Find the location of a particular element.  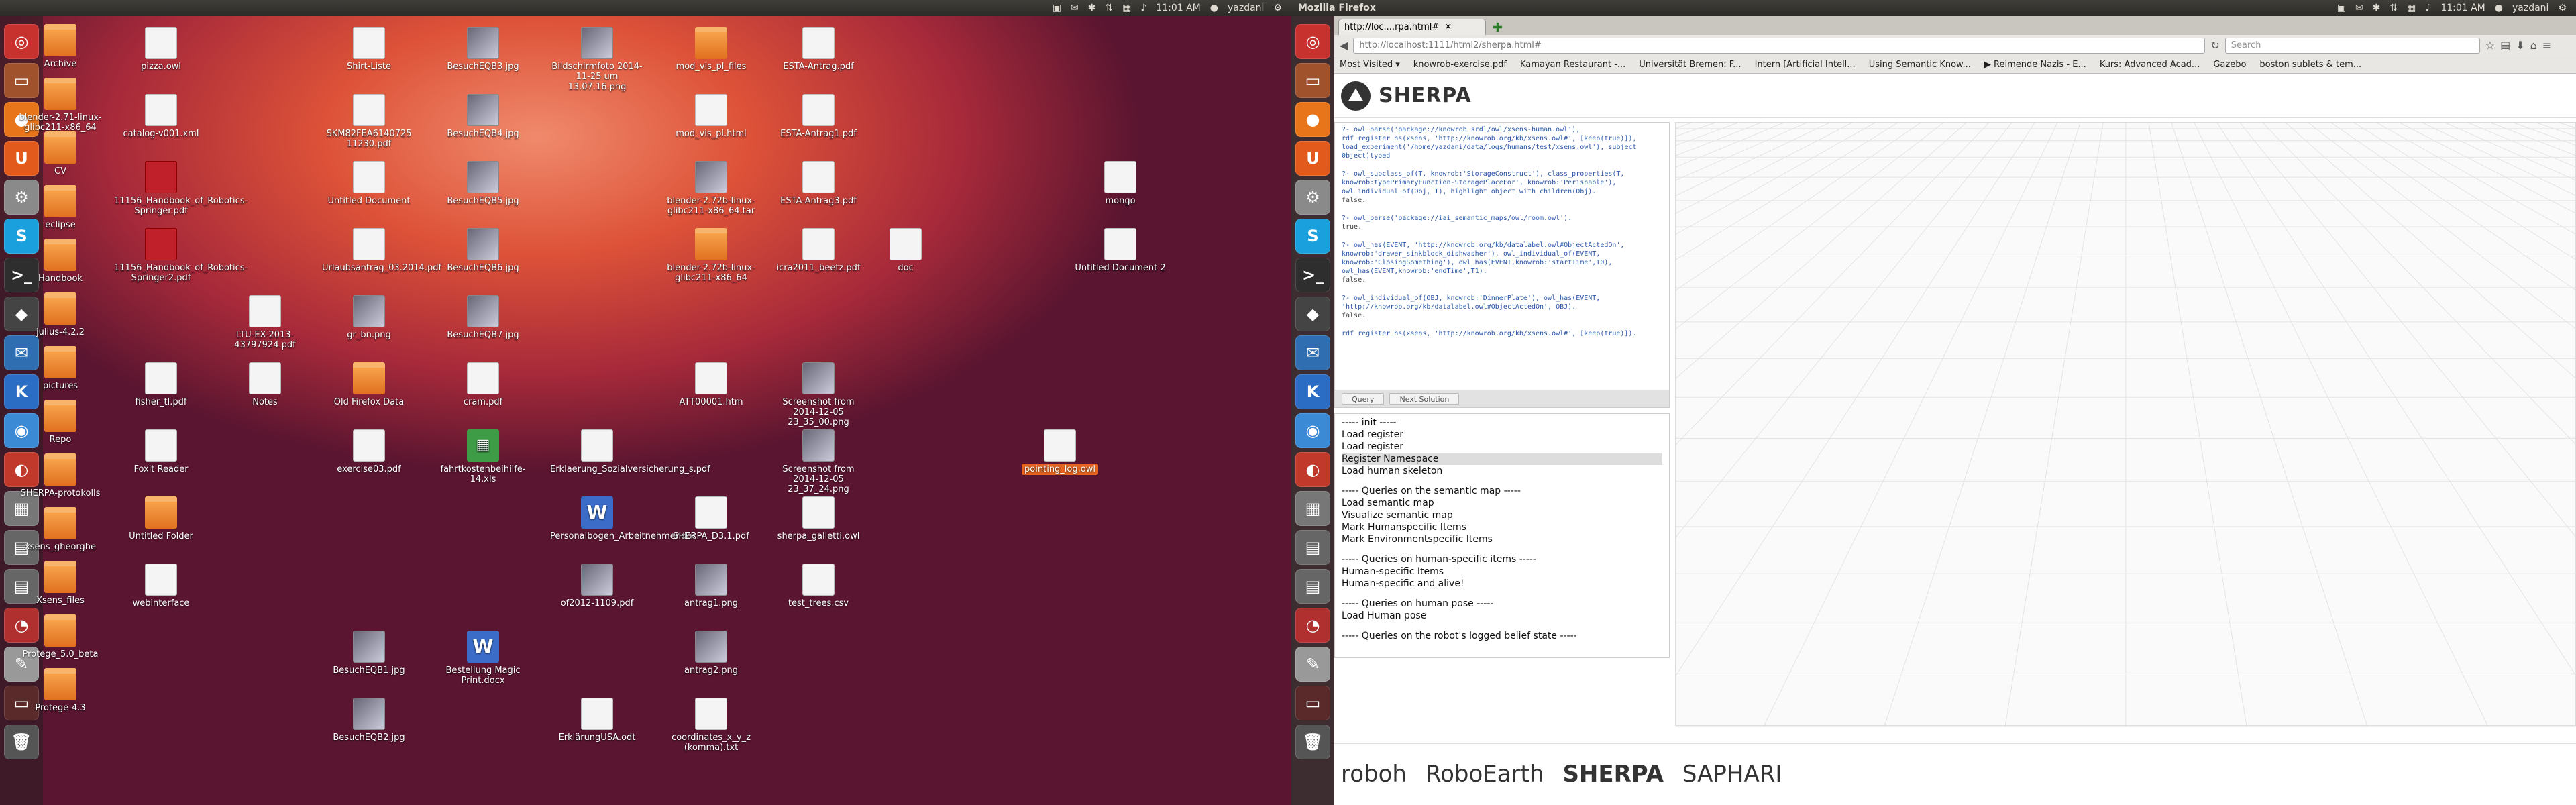

query-list-item: Visualize semantic map is located at coordinates (1502, 515).